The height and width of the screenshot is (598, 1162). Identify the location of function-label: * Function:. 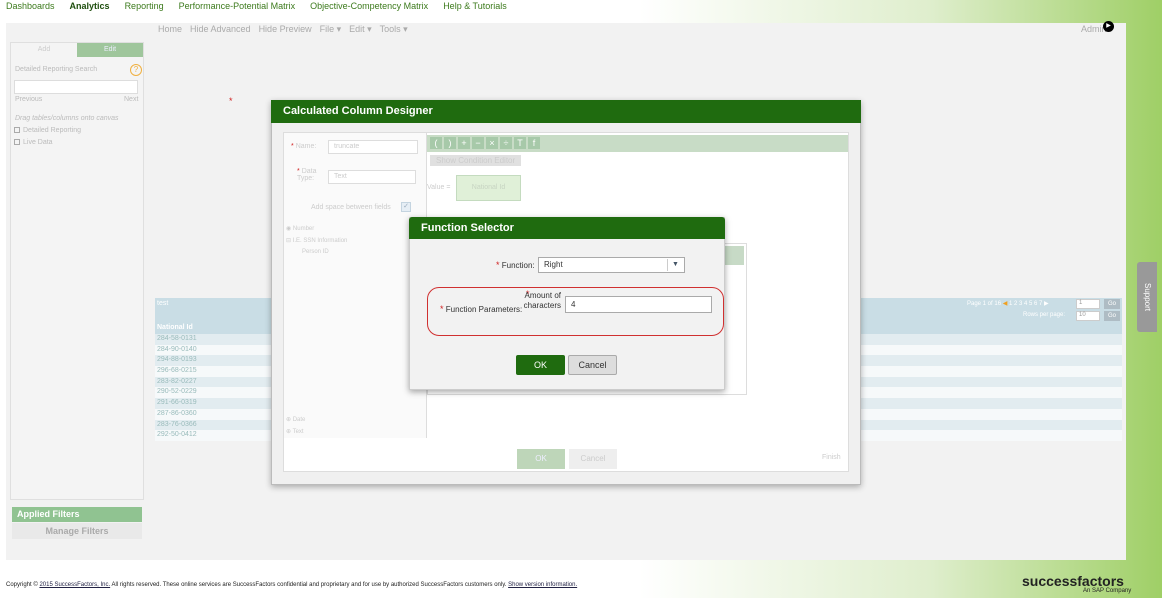
(515, 265).